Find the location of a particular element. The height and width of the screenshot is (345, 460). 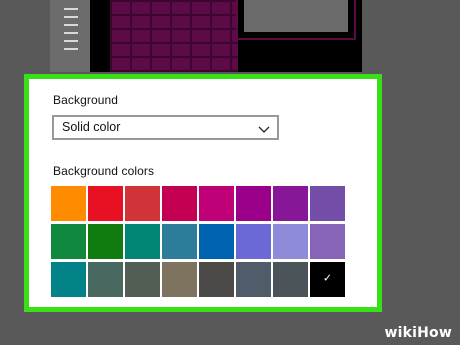

checkmark-icon: ✓ is located at coordinates (327, 278).